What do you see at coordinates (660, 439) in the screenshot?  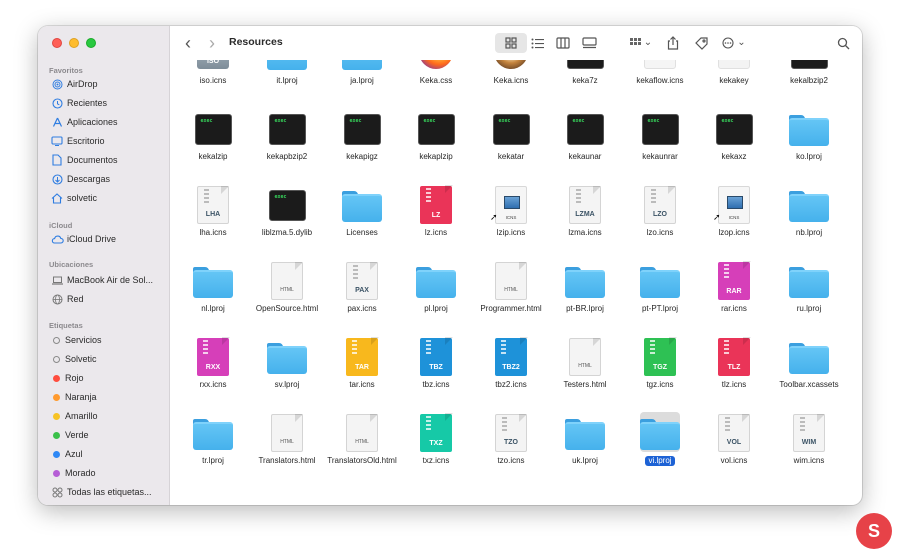 I see `file-item: vi.lproj` at bounding box center [660, 439].